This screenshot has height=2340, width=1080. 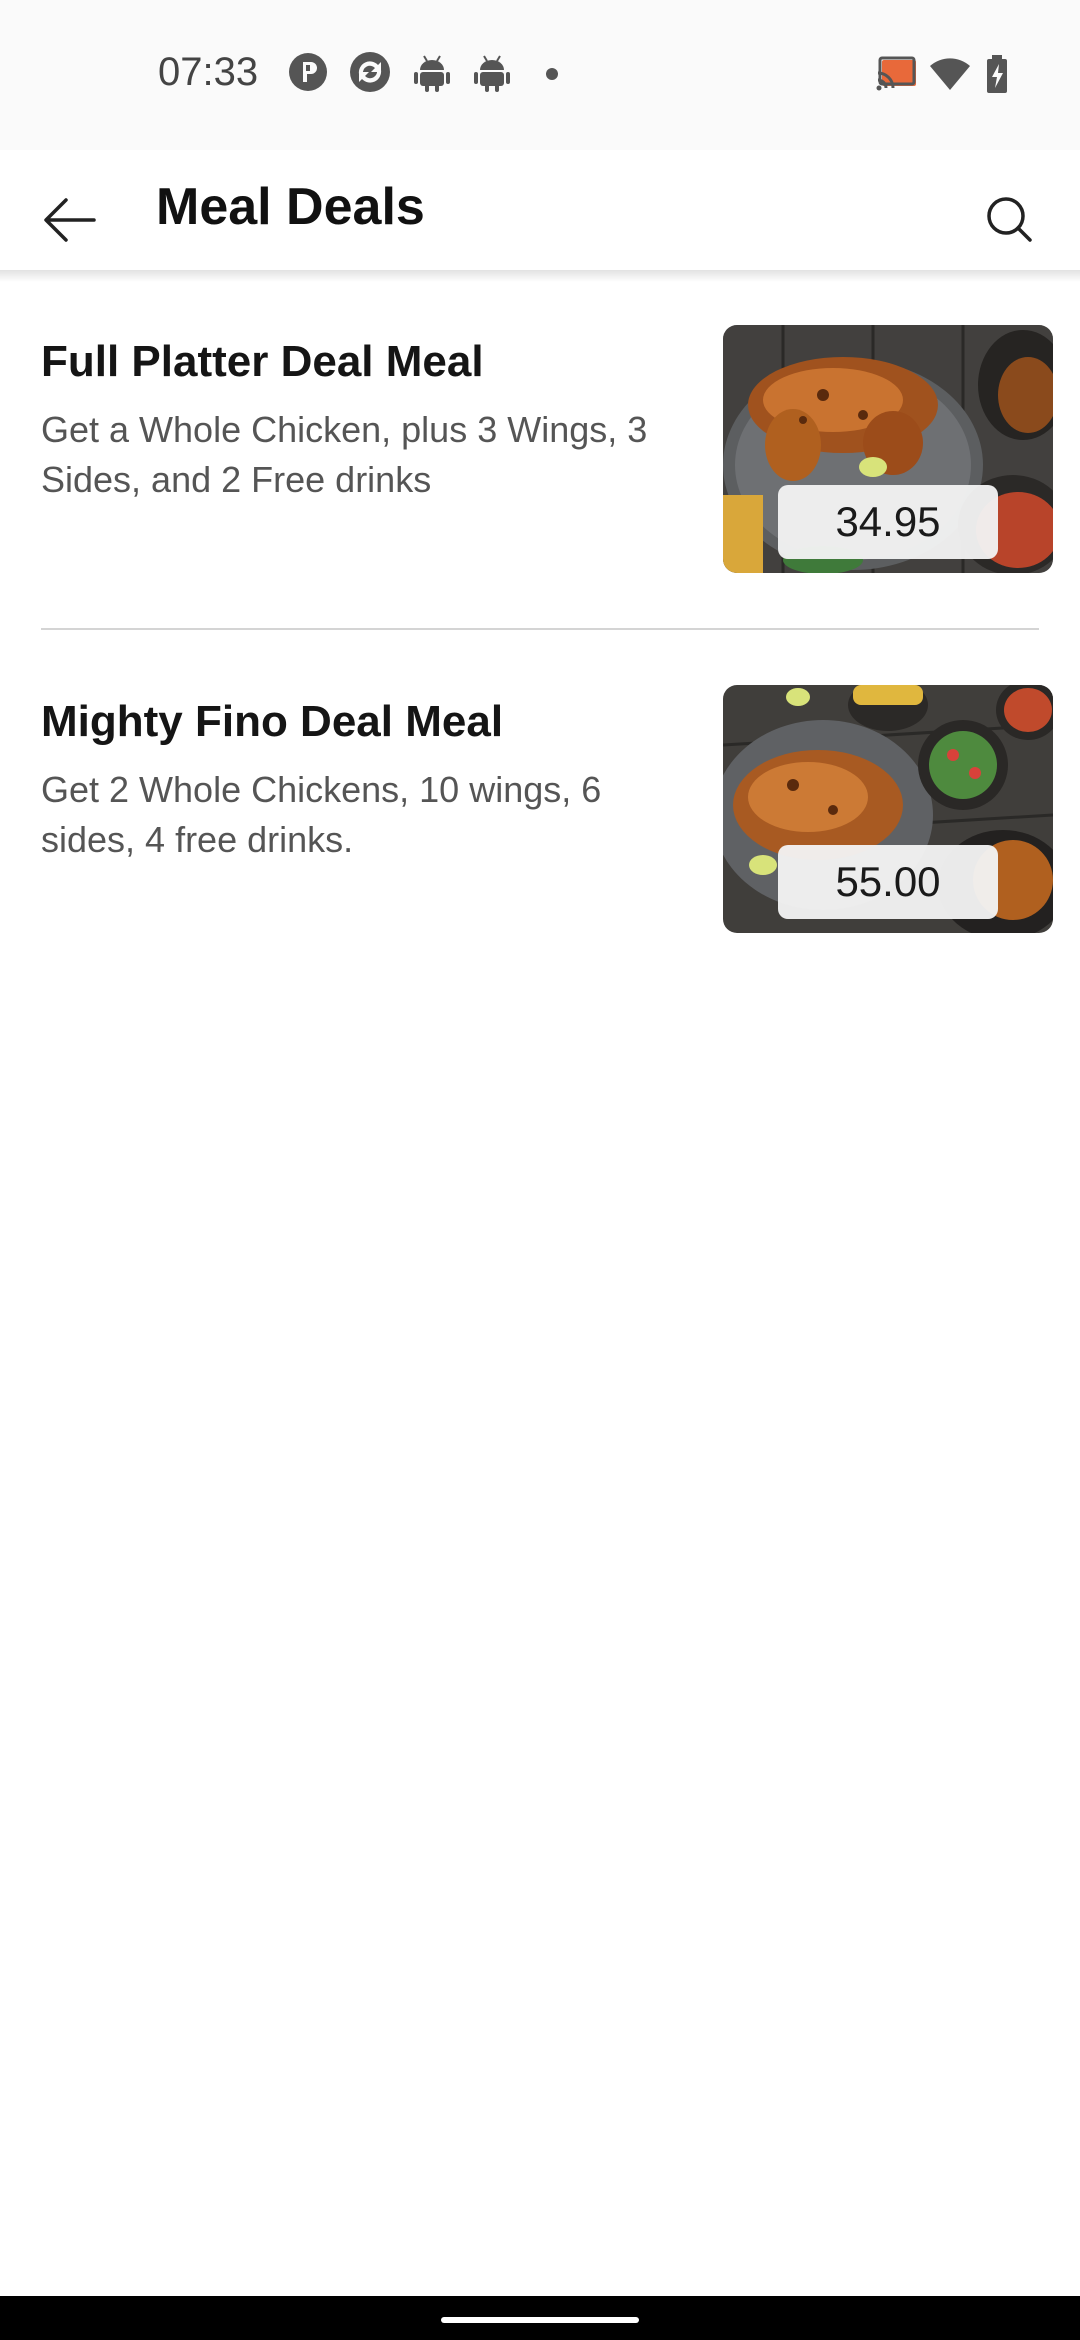 I want to click on grilled-chicken-platter-image: 34.95, so click(x=888, y=449).